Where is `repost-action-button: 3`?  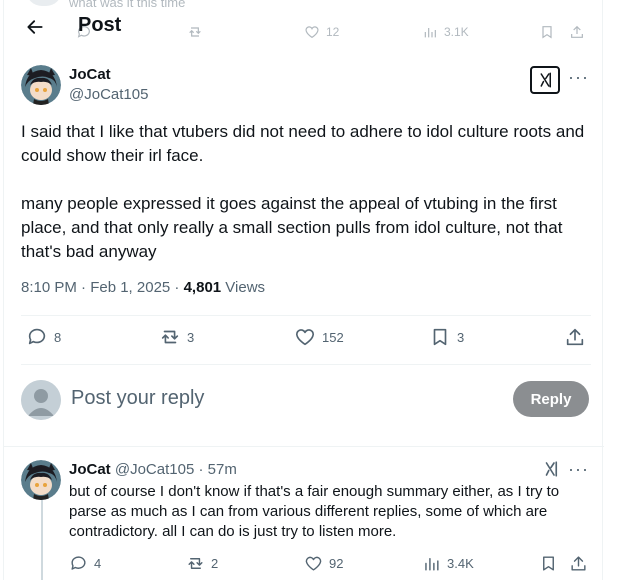
repost-action-button: 3 is located at coordinates (176, 337).